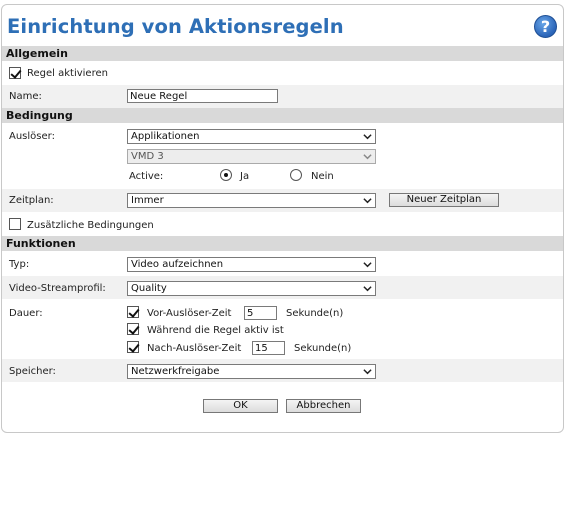  I want to click on pre-trigger-label: Vor-Auslöser-Zeit, so click(189, 313).